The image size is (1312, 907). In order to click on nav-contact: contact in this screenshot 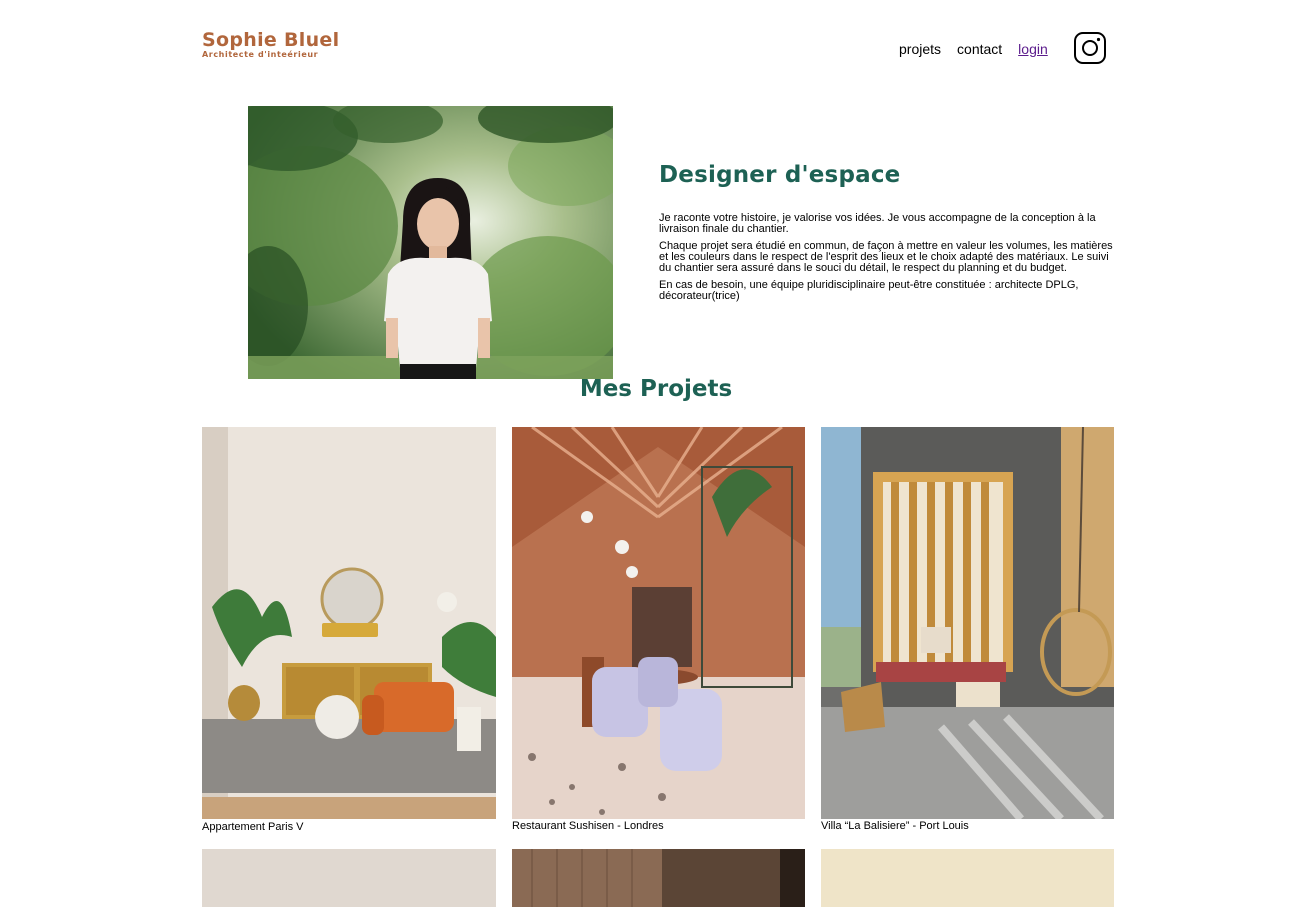, I will do `click(979, 49)`.